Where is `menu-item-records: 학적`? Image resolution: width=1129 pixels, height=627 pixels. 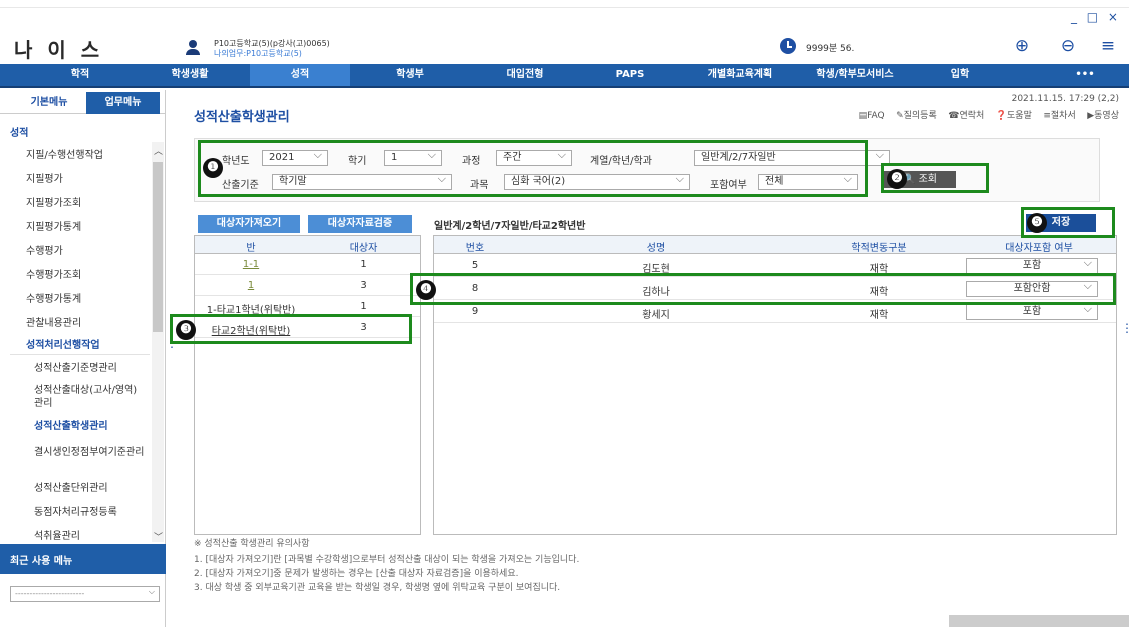
menu-item-records: 학적 is located at coordinates (80, 75).